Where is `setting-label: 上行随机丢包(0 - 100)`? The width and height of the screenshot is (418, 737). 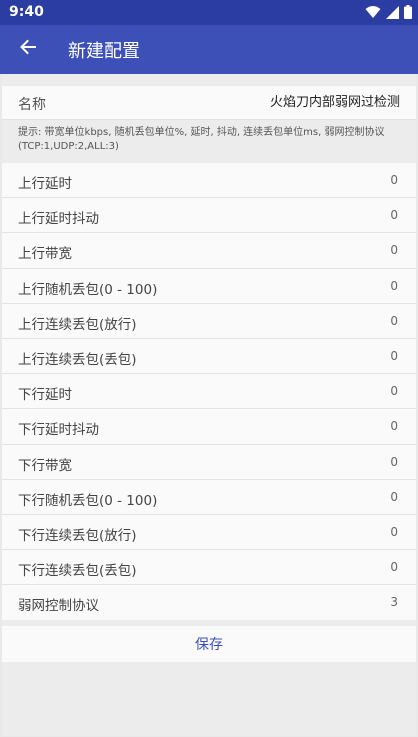 setting-label: 上行随机丢包(0 - 100) is located at coordinates (88, 289).